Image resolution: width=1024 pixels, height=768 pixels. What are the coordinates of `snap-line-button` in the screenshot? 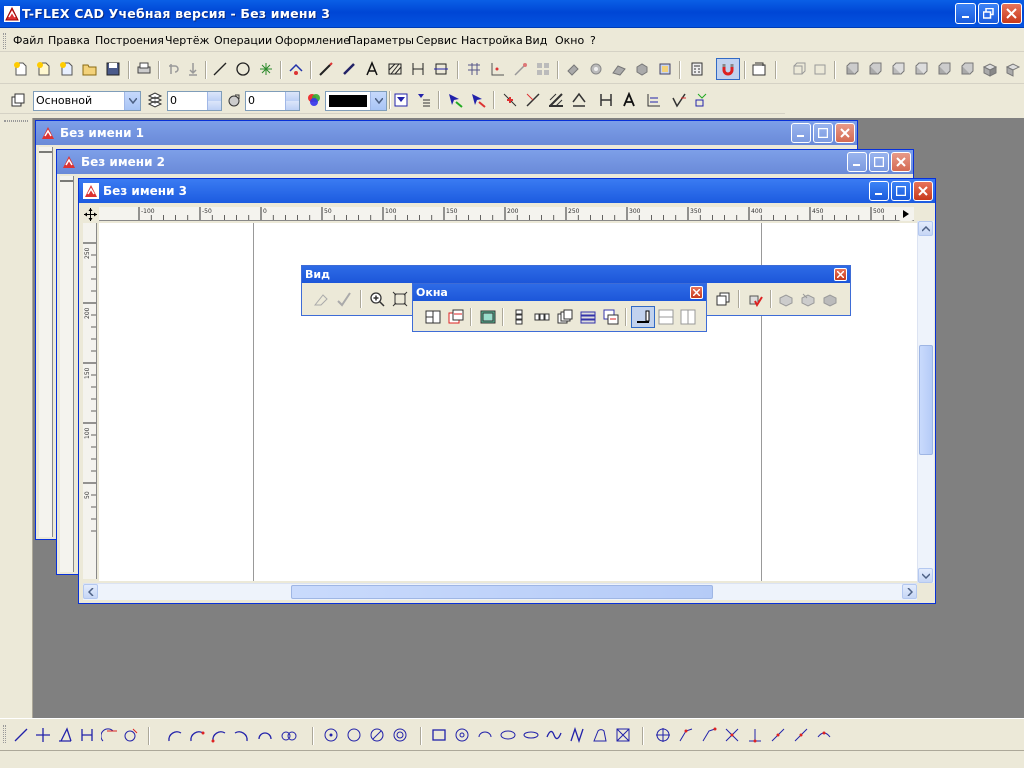 It's located at (533, 100).